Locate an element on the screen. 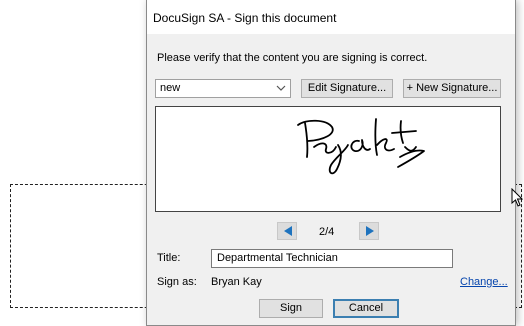 The image size is (524, 326). next-page-button is located at coordinates (369, 231).